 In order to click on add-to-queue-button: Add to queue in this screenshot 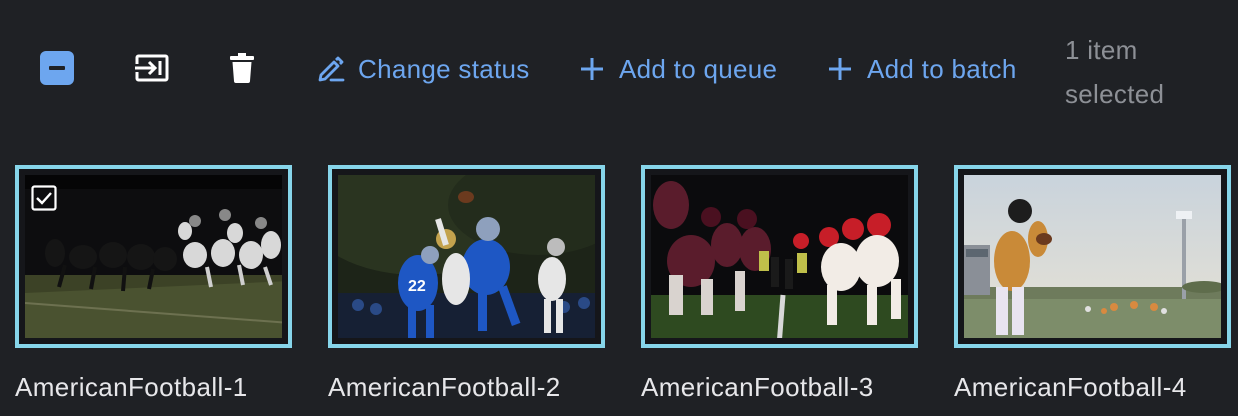, I will do `click(677, 69)`.